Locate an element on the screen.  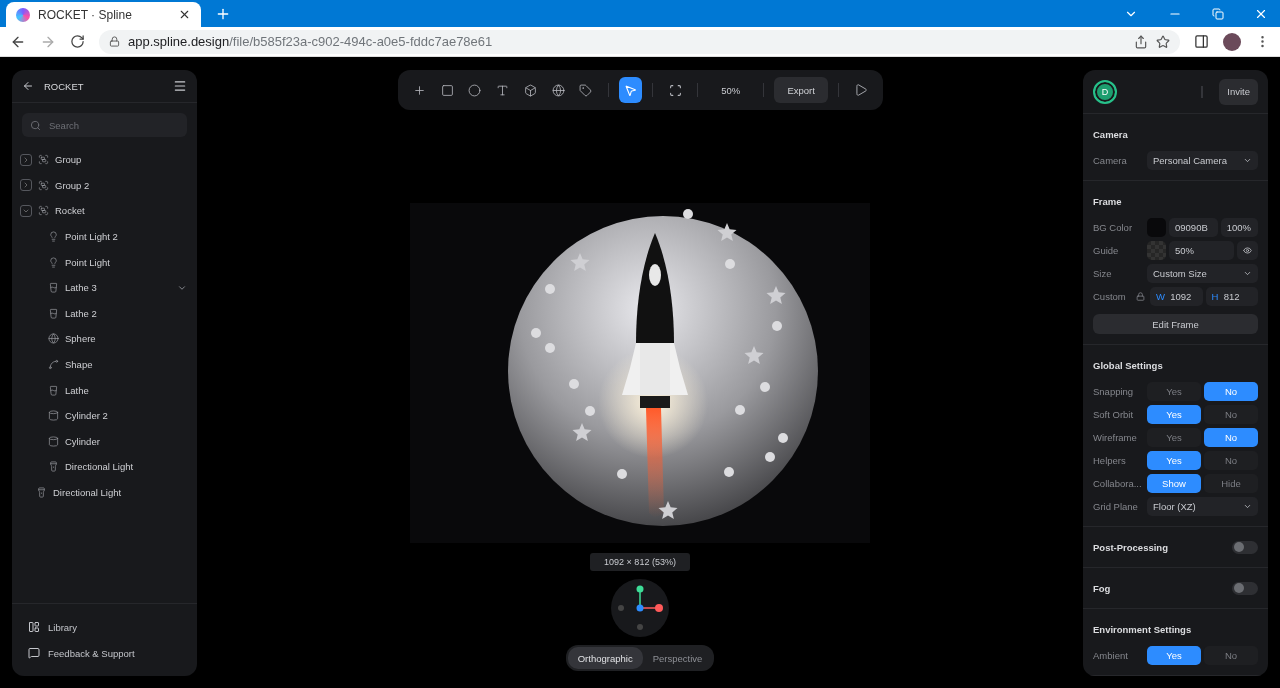
guide-swatch is located at coordinates (1156, 250).